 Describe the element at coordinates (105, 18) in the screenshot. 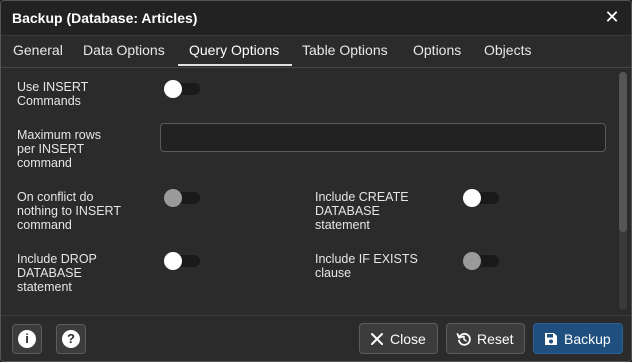

I see `dialog-title: Backup (Database: Articles)` at that location.